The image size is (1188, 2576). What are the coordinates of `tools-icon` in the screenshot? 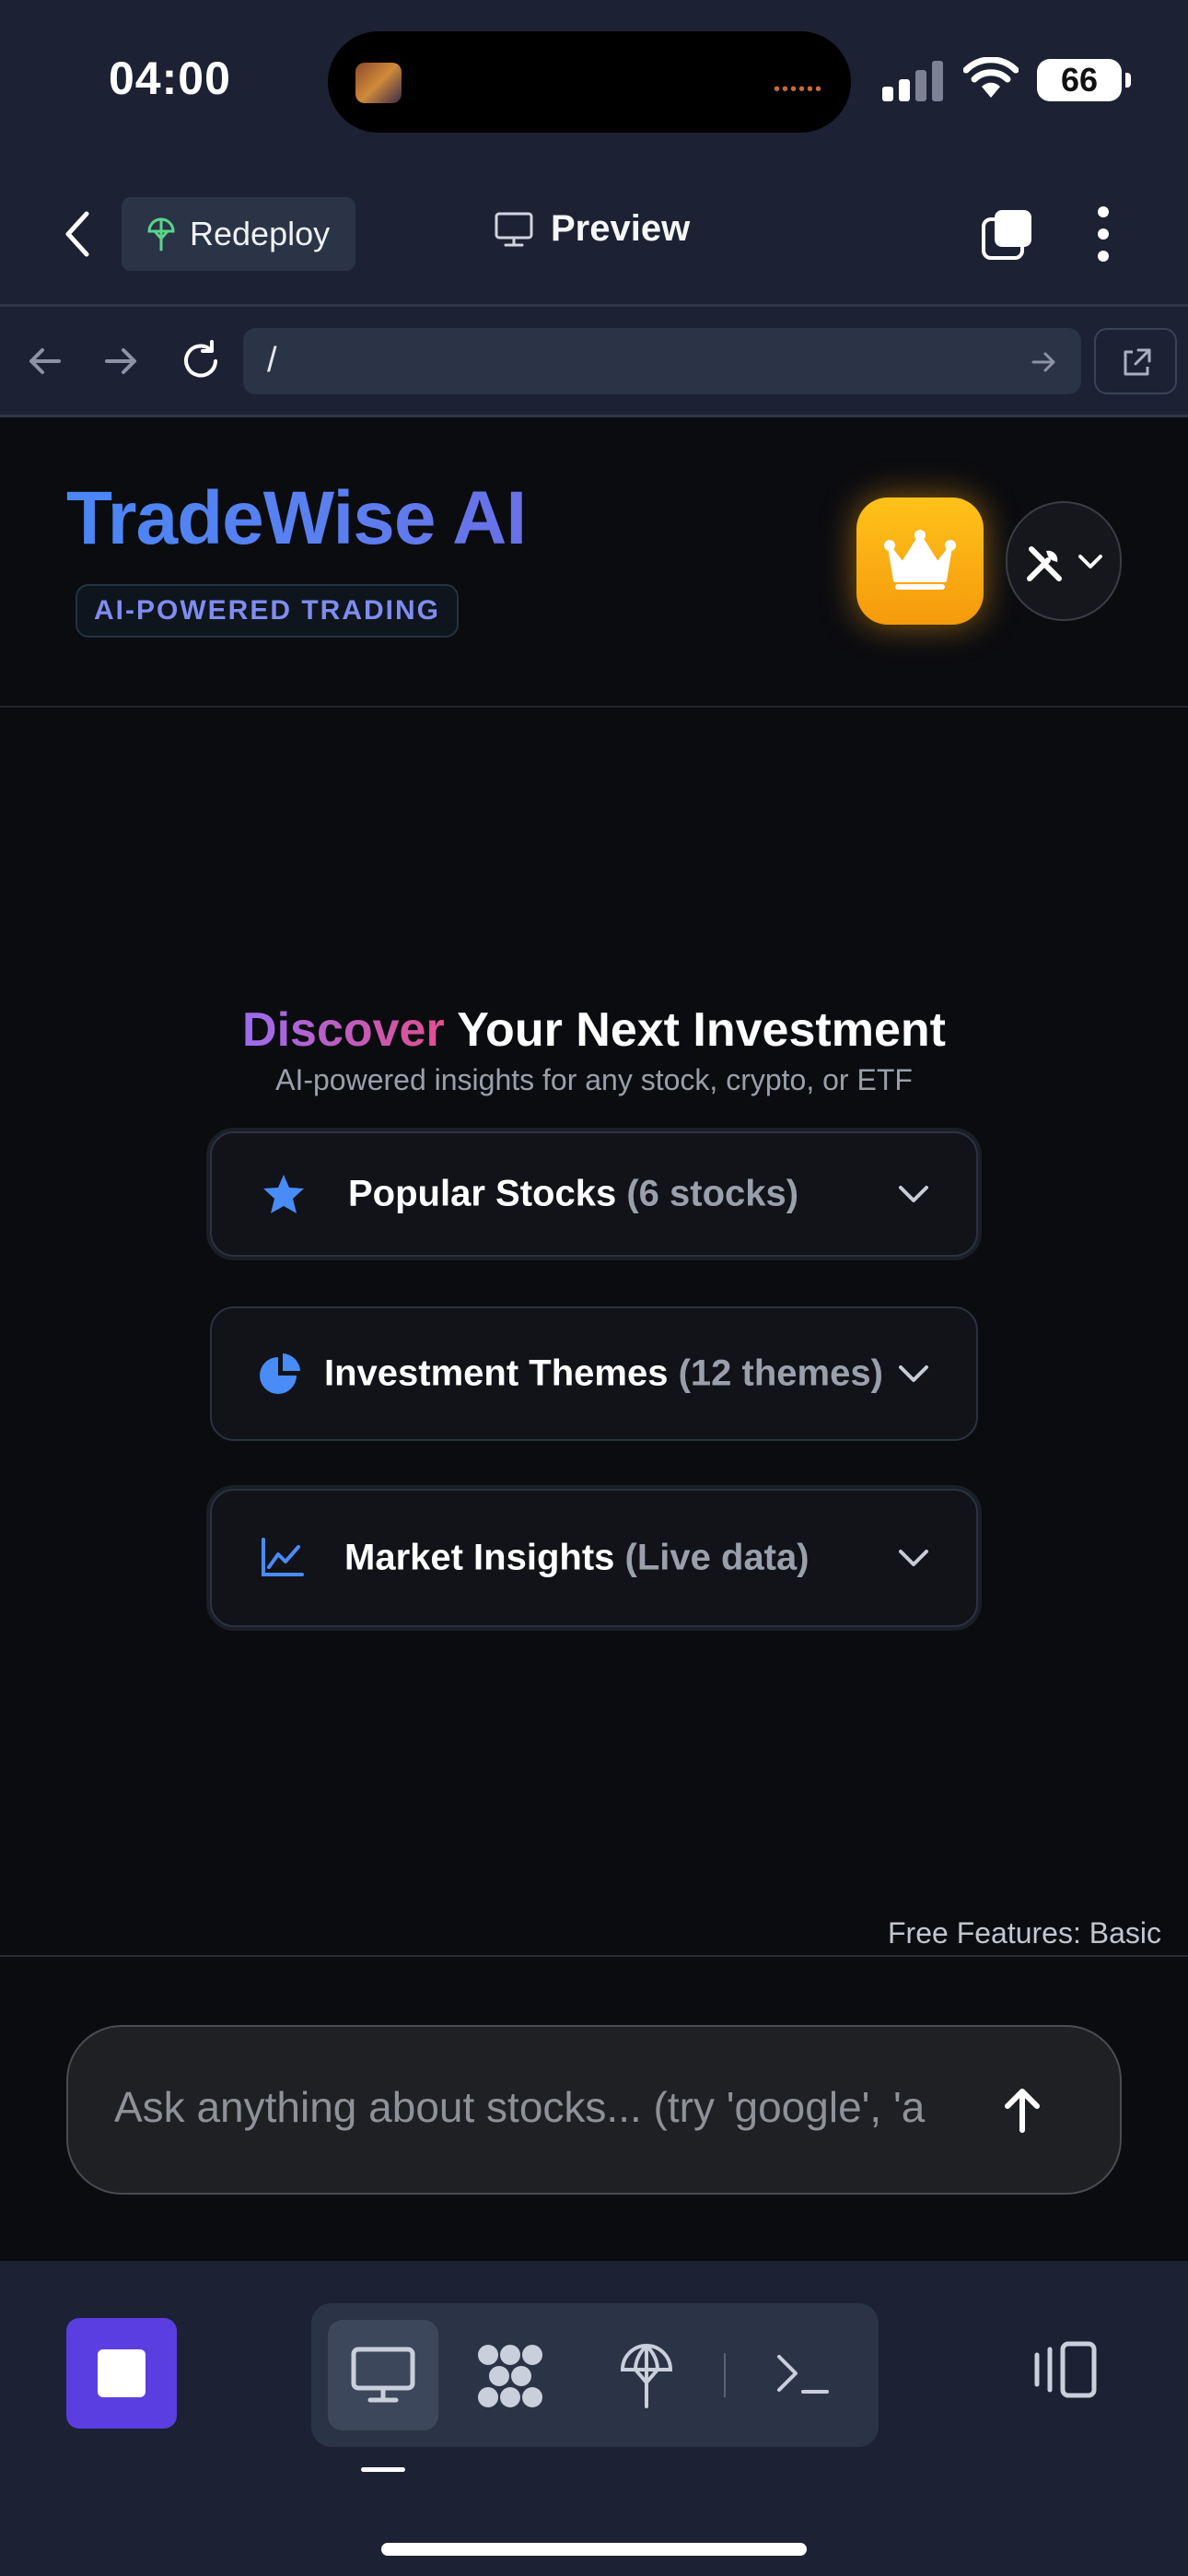 It's located at (1044, 563).